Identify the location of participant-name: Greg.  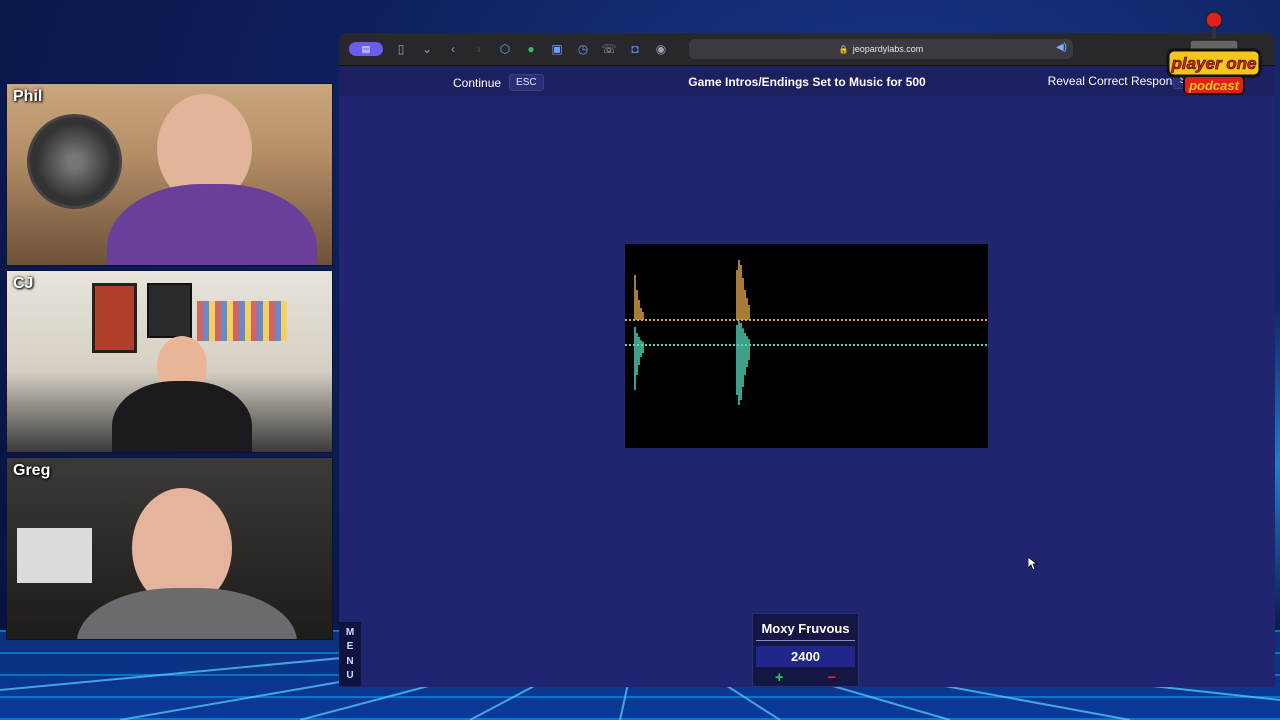
(32, 470).